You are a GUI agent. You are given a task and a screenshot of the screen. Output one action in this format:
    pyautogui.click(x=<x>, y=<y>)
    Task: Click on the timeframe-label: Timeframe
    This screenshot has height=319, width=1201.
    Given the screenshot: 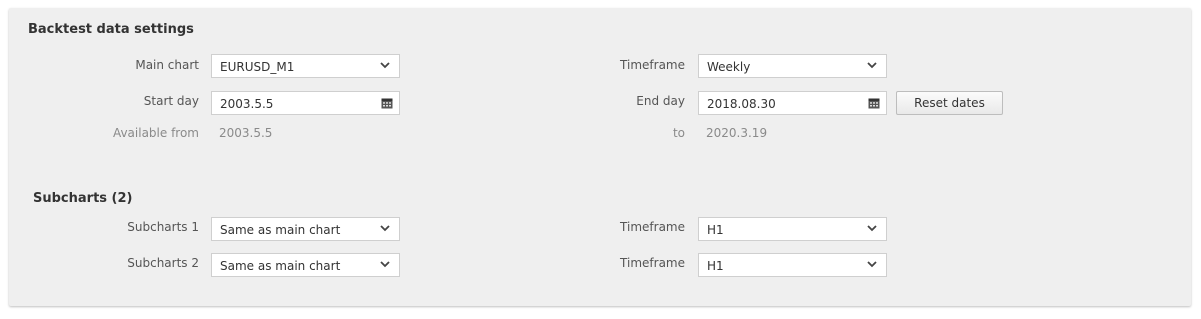 What is the action you would take?
    pyautogui.click(x=652, y=65)
    